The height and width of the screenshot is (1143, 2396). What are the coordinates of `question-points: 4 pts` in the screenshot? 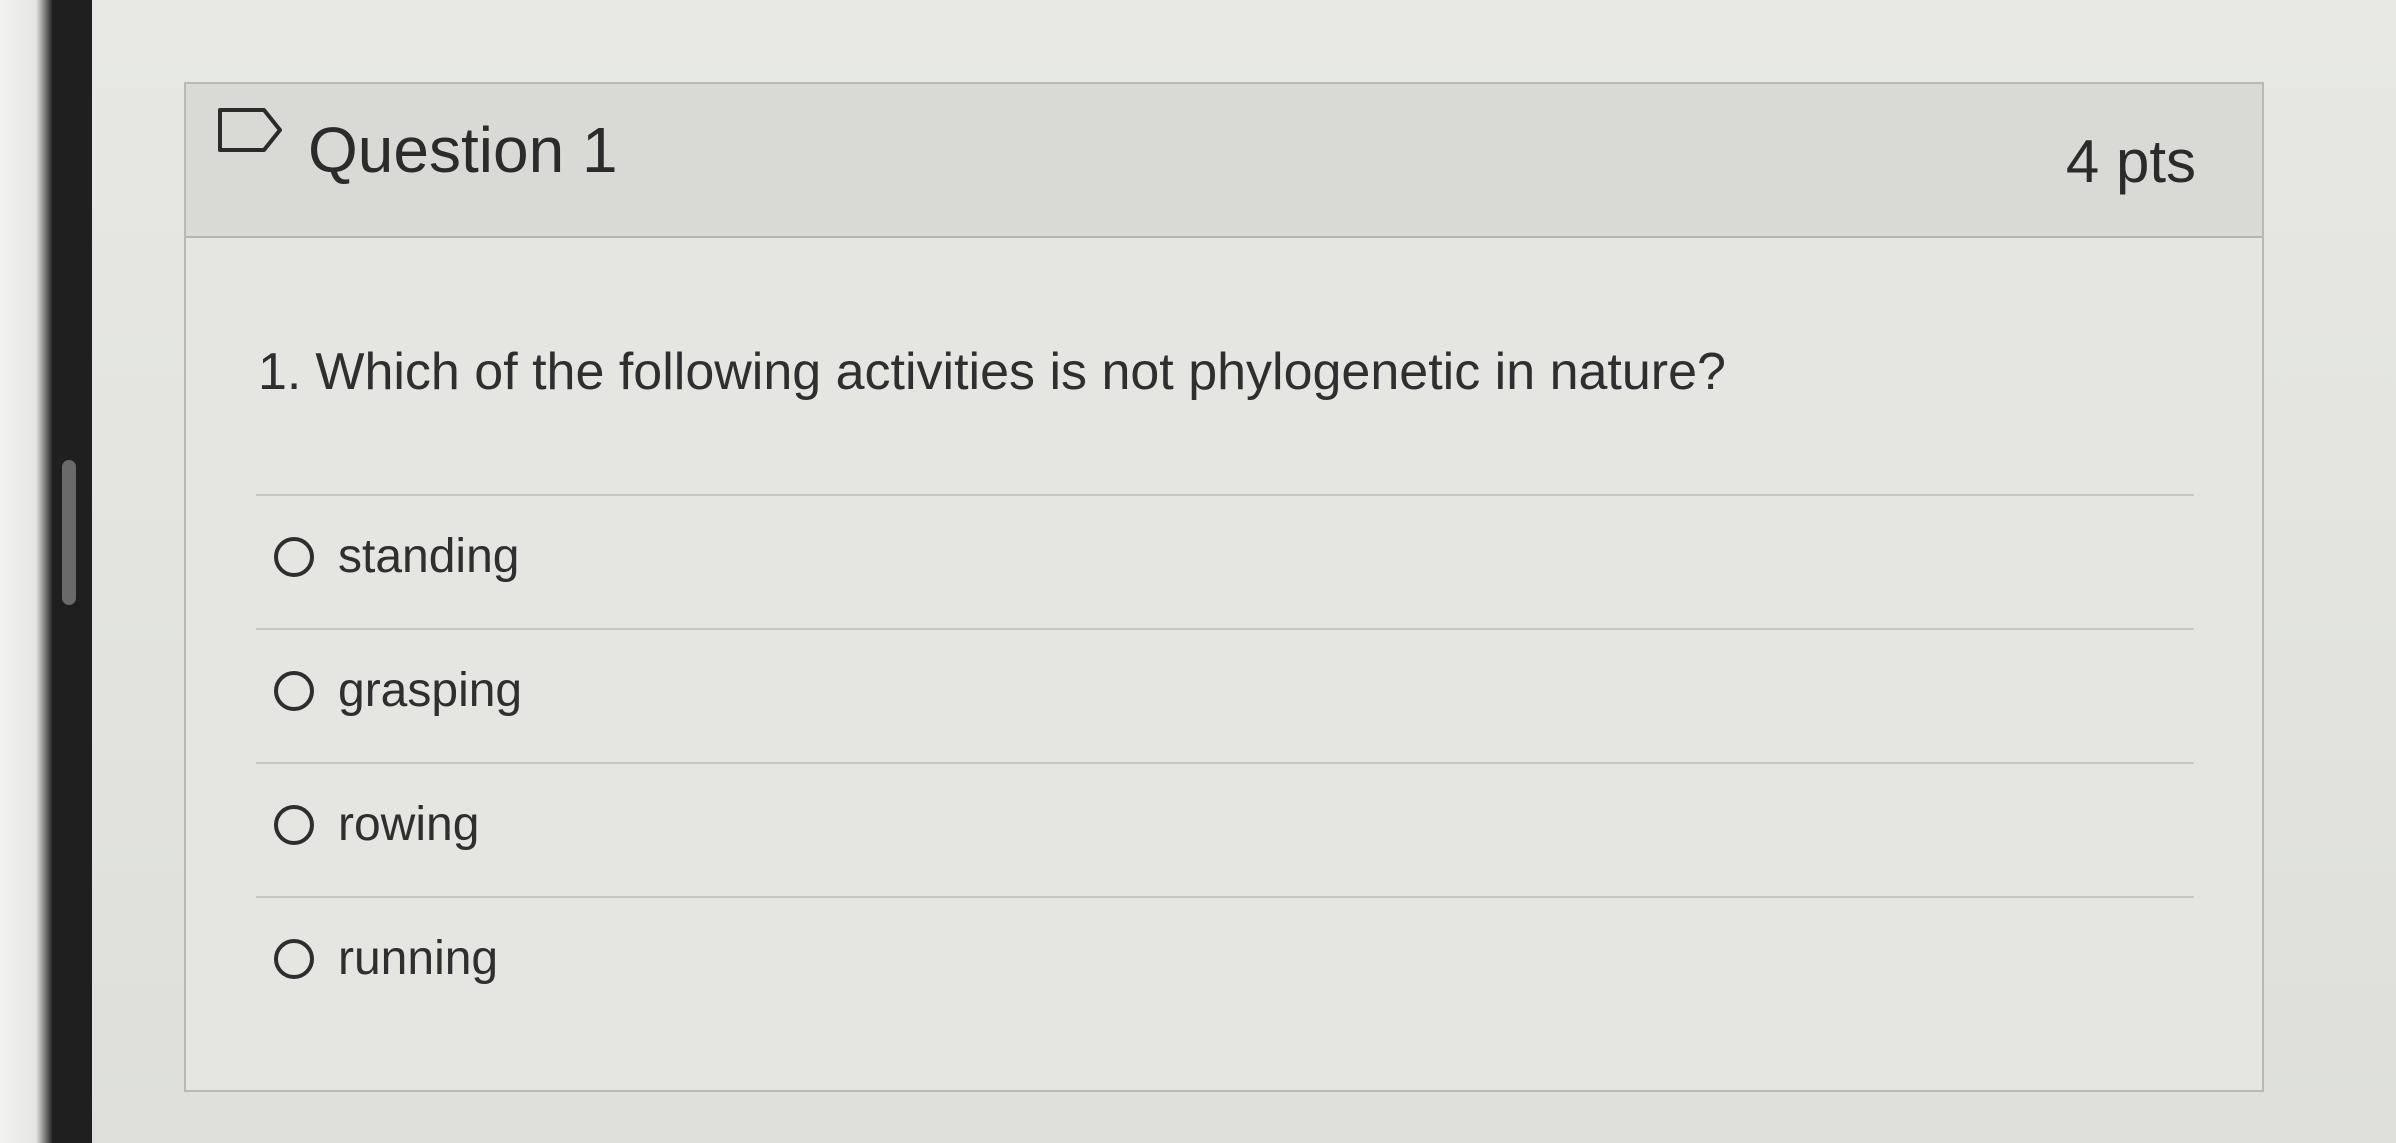 It's located at (2130, 161).